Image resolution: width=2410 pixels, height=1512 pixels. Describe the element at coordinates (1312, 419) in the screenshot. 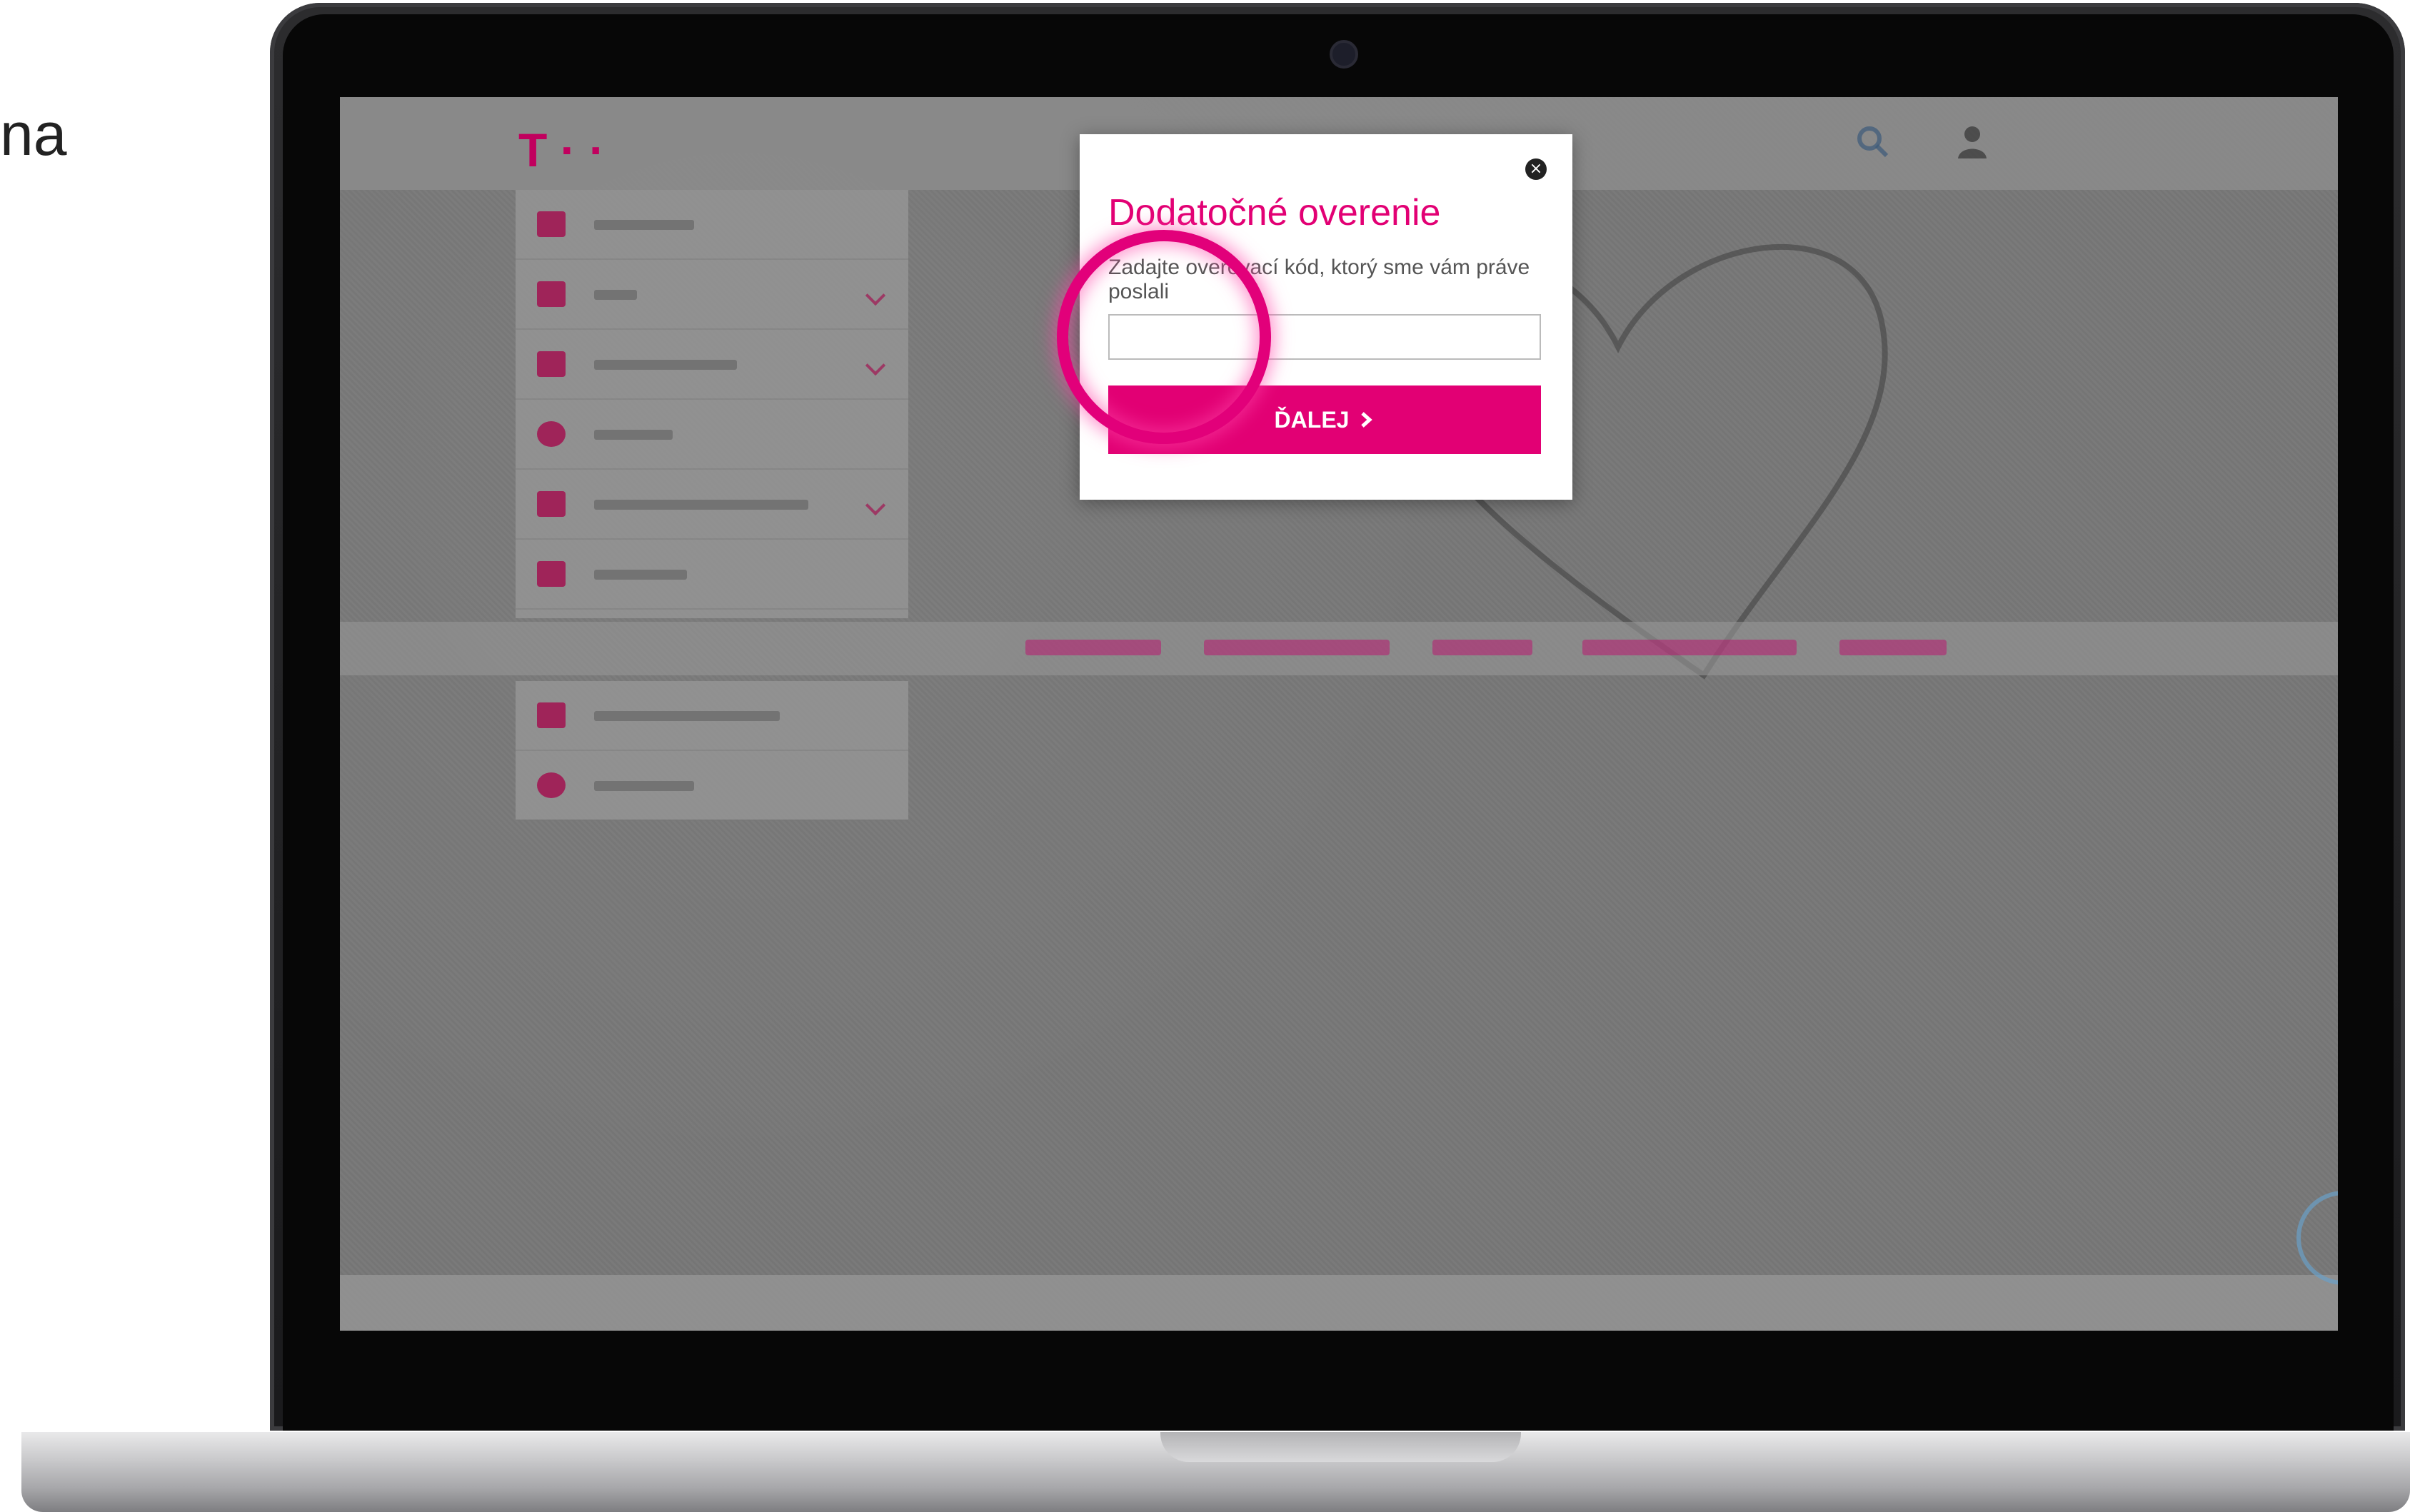

I see `continue-button-label: ĎALEJ` at that location.